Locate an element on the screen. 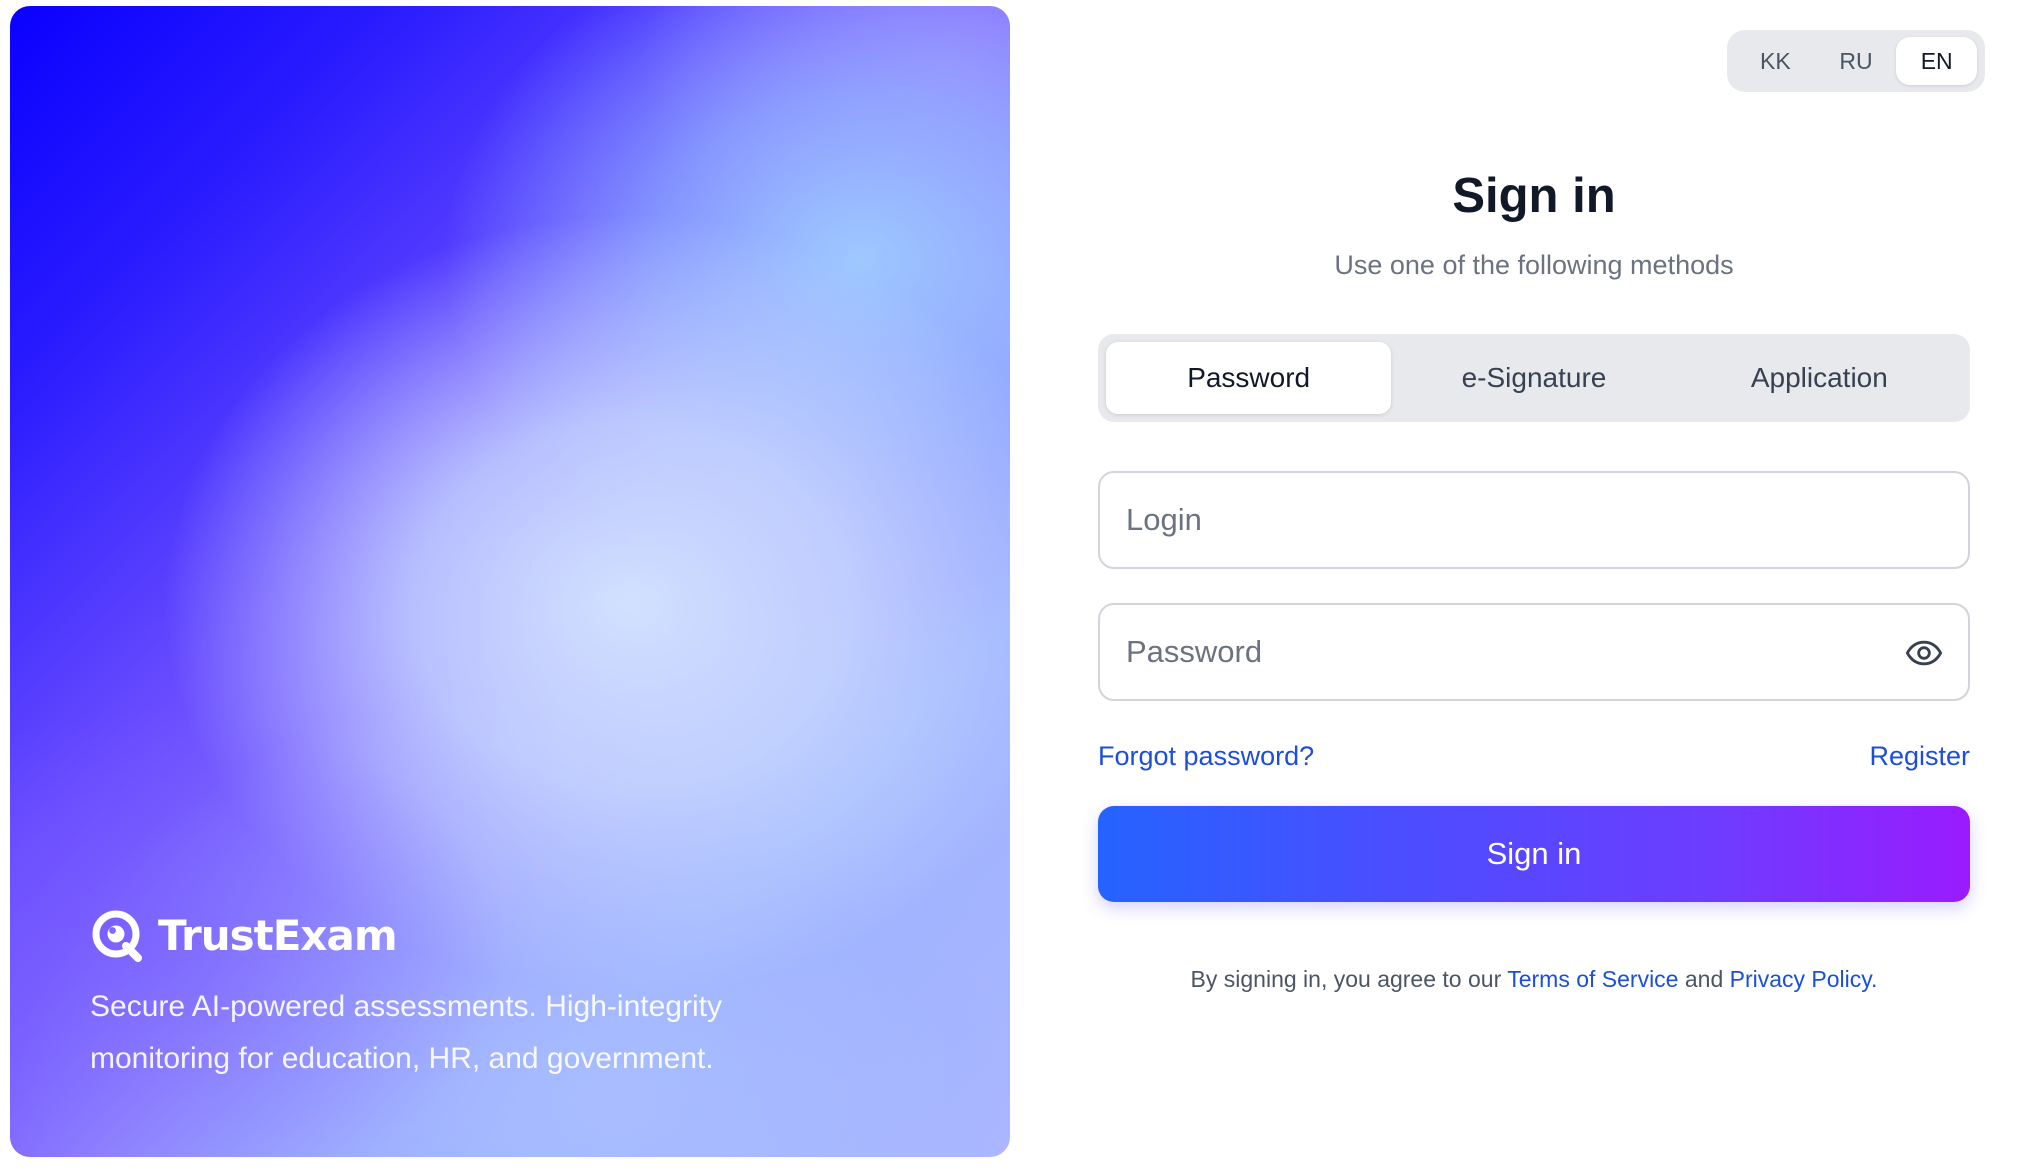 This screenshot has width=2018, height=1174. tab-e-signature: e-Signature is located at coordinates (1533, 378).